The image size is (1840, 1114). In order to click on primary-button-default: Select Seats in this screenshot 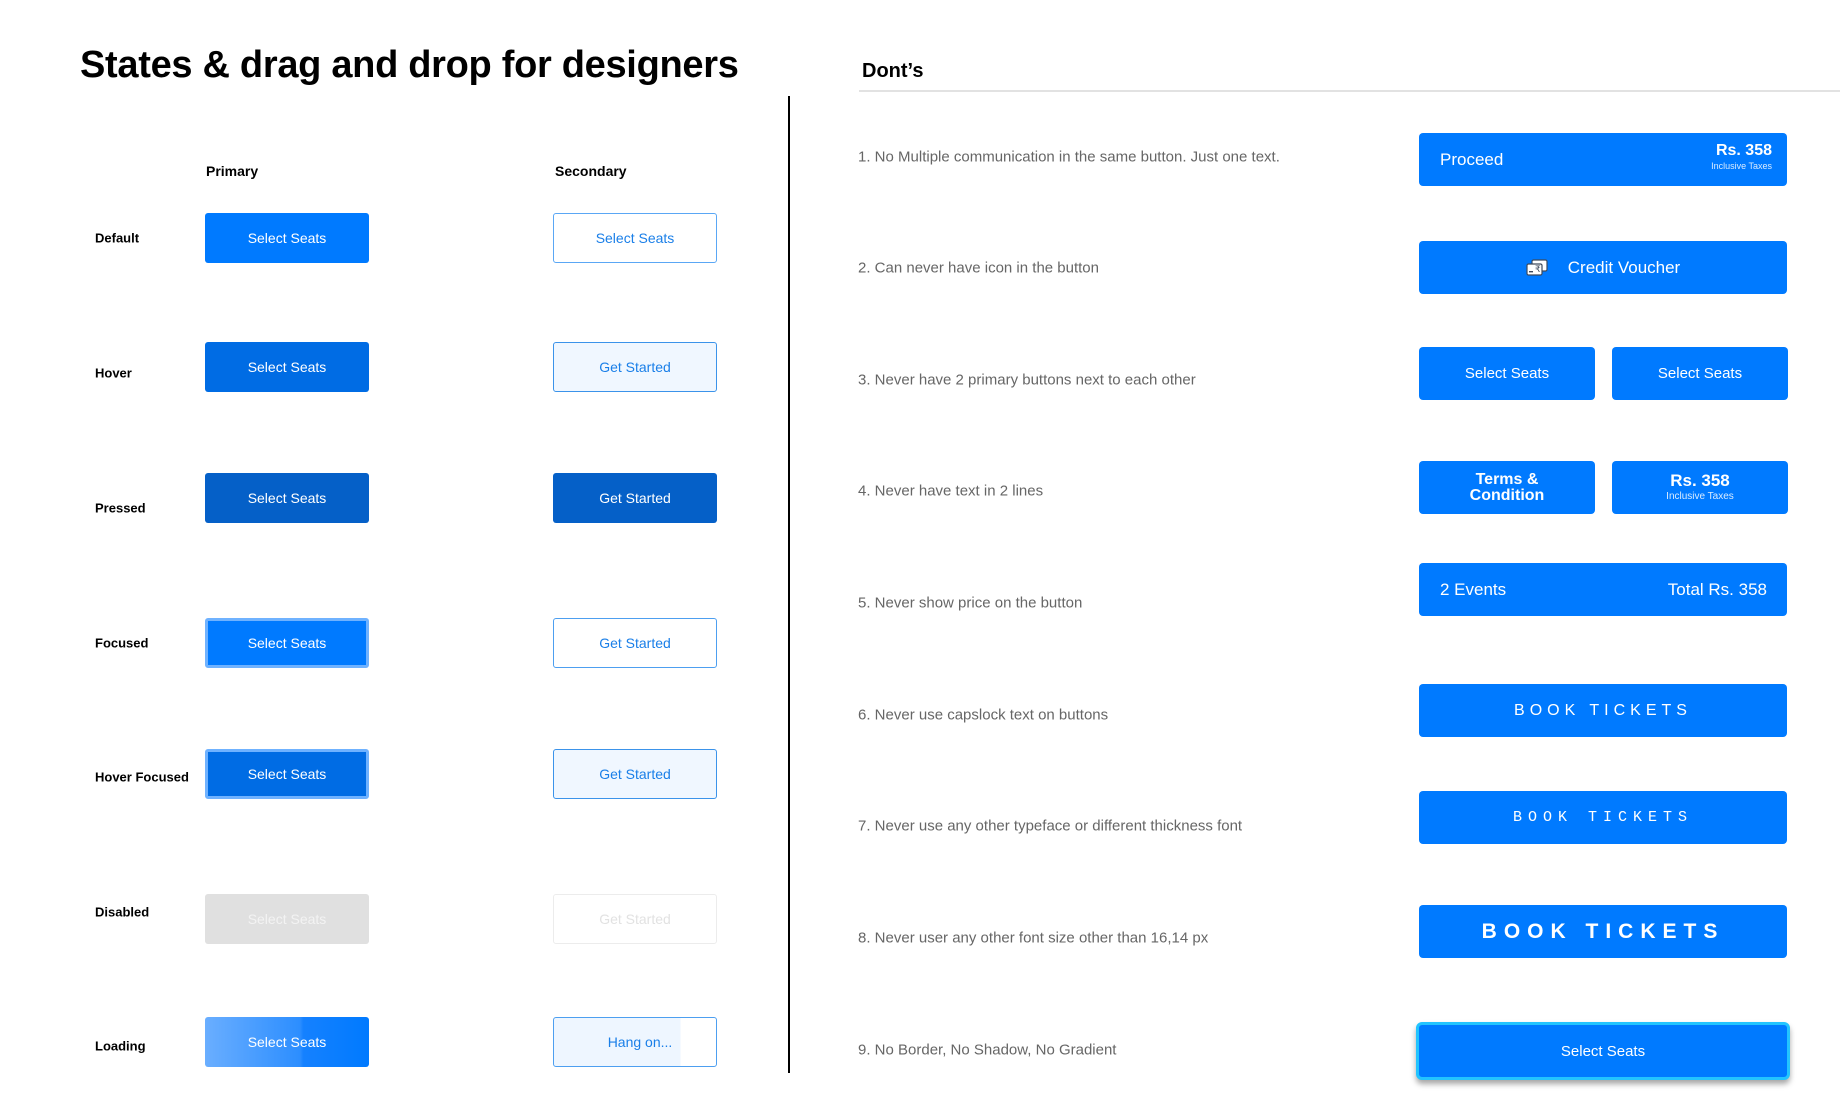, I will do `click(287, 238)`.